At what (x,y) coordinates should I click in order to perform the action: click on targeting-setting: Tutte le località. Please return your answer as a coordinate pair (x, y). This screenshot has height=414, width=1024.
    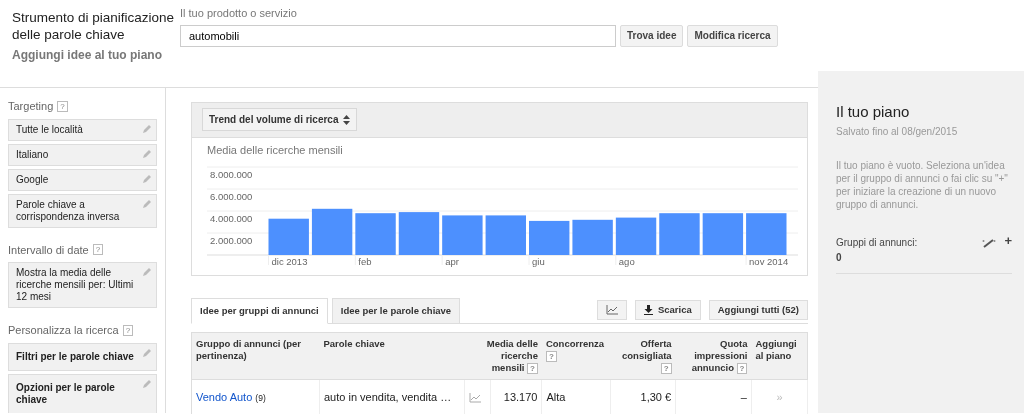
    Looking at the image, I should click on (82, 129).